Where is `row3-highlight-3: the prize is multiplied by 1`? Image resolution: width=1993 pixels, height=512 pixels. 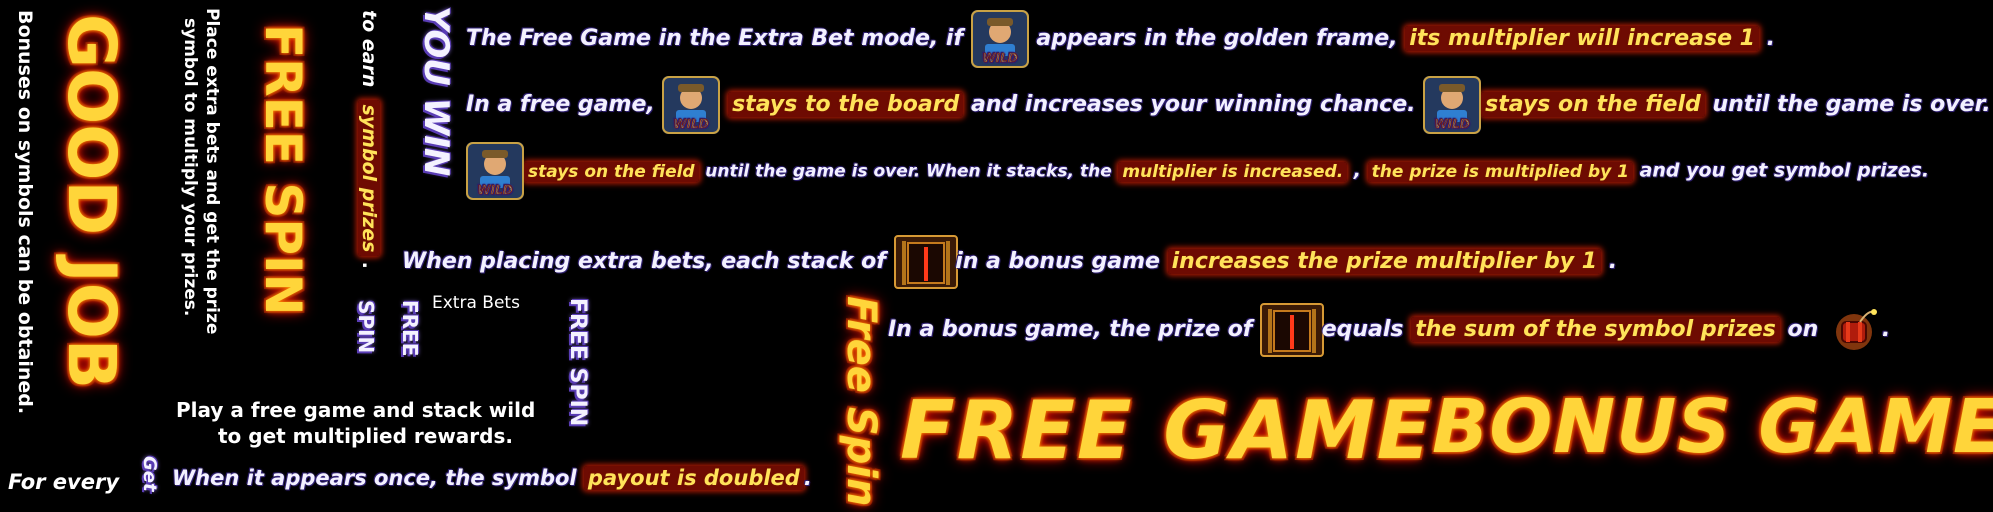 row3-highlight-3: the prize is multiplied by 1 is located at coordinates (1500, 171).